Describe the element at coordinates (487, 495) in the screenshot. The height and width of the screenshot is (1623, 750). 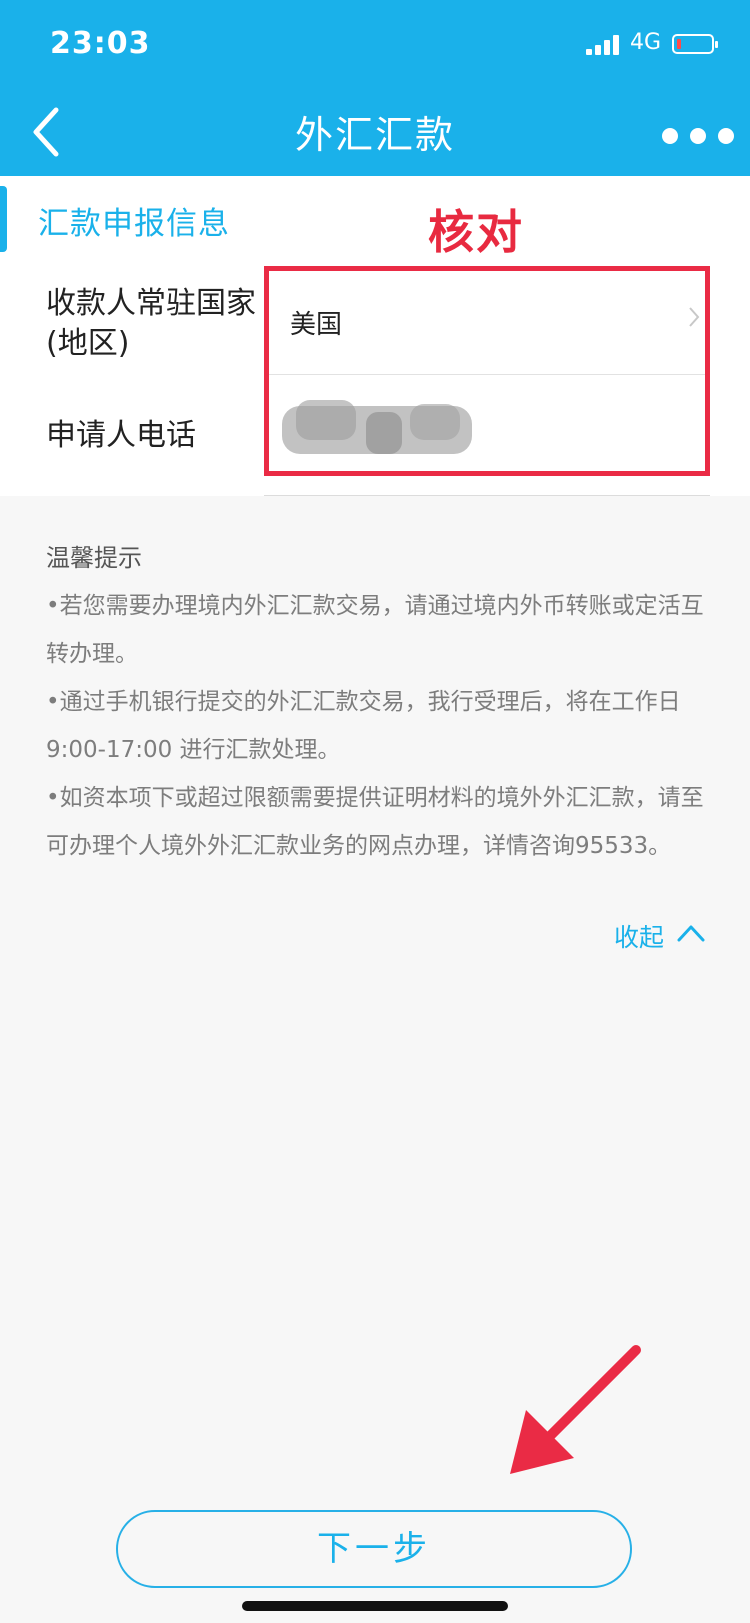
I see `divider` at that location.